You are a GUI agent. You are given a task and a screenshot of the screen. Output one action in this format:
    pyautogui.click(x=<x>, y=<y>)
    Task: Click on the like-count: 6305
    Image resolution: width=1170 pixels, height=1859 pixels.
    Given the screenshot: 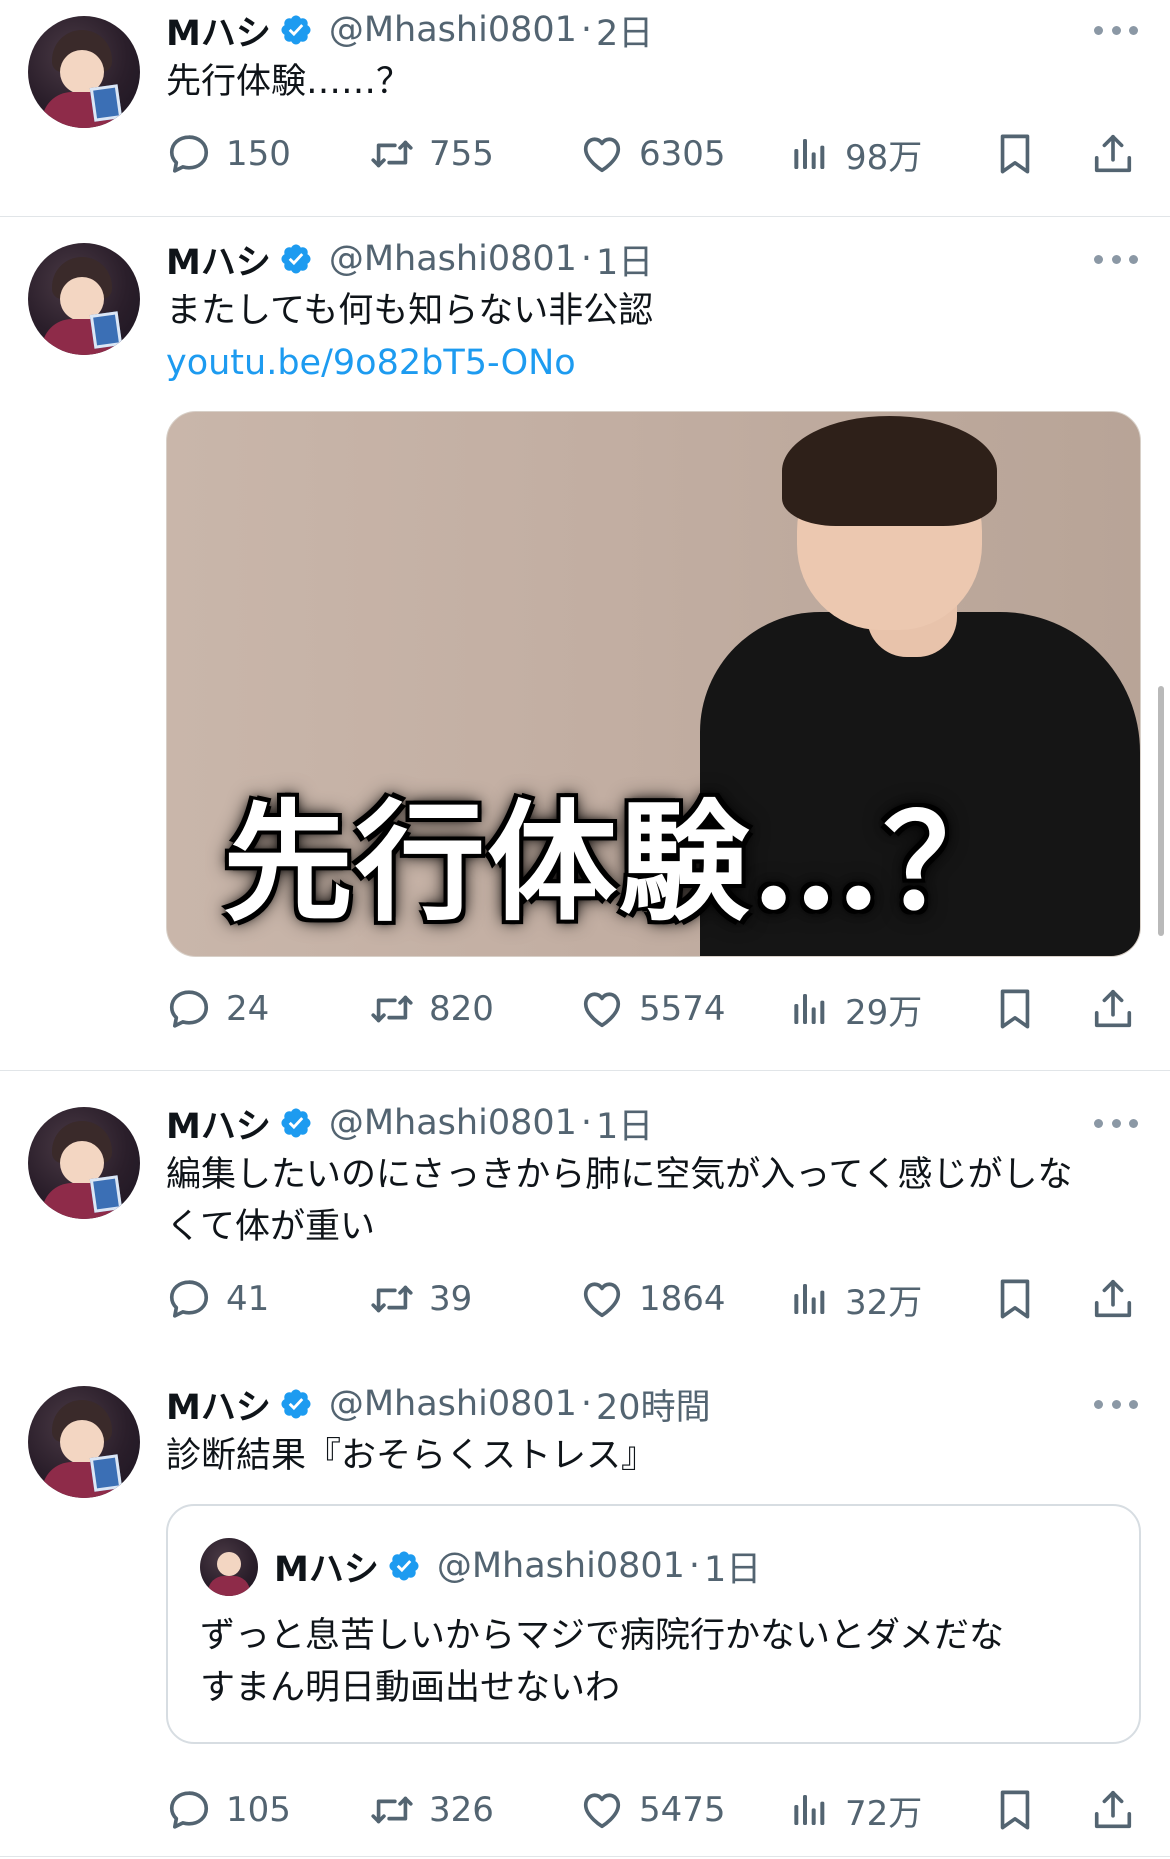 What is the action you would take?
    pyautogui.click(x=682, y=154)
    